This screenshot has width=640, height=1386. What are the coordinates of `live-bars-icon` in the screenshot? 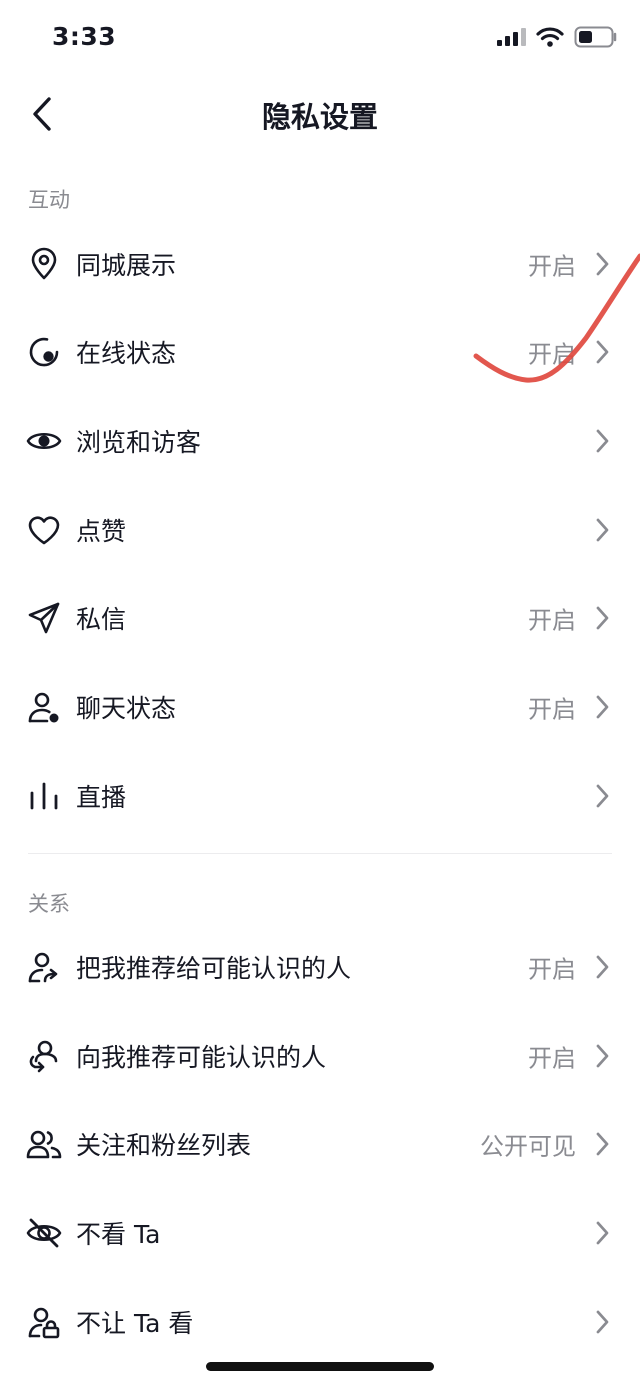 It's located at (44, 796).